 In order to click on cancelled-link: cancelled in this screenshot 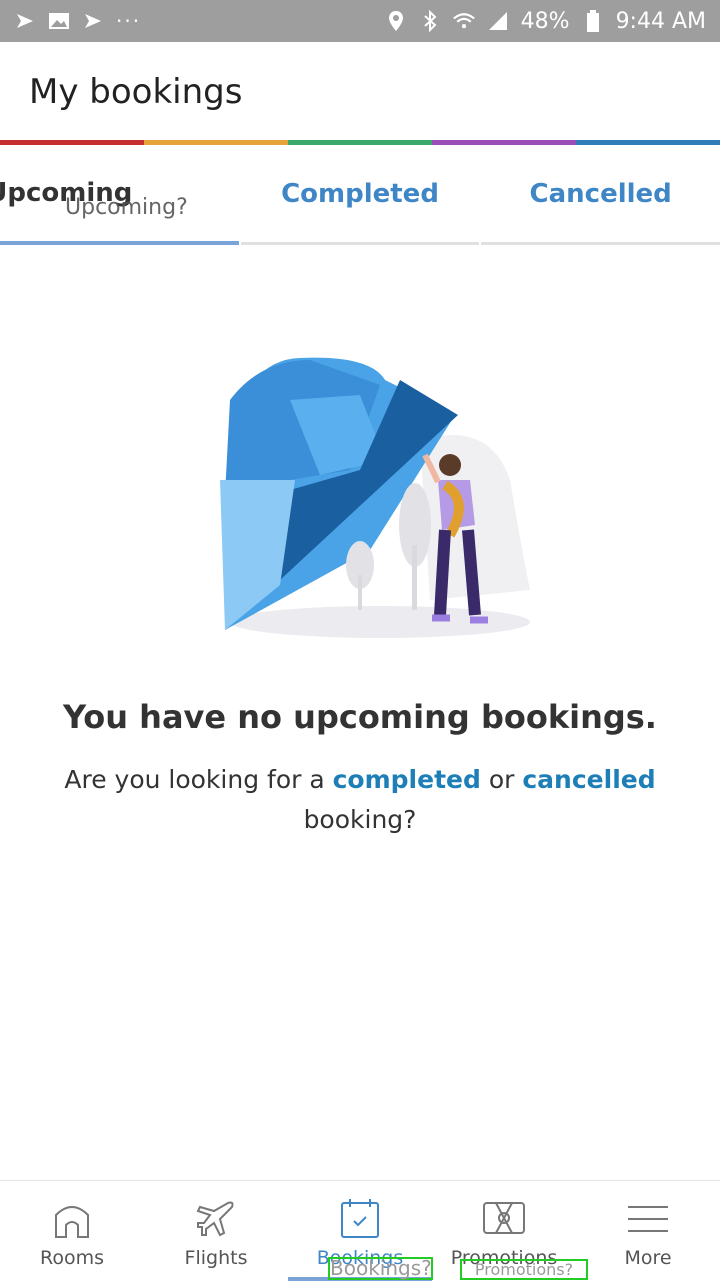, I will do `click(588, 779)`.